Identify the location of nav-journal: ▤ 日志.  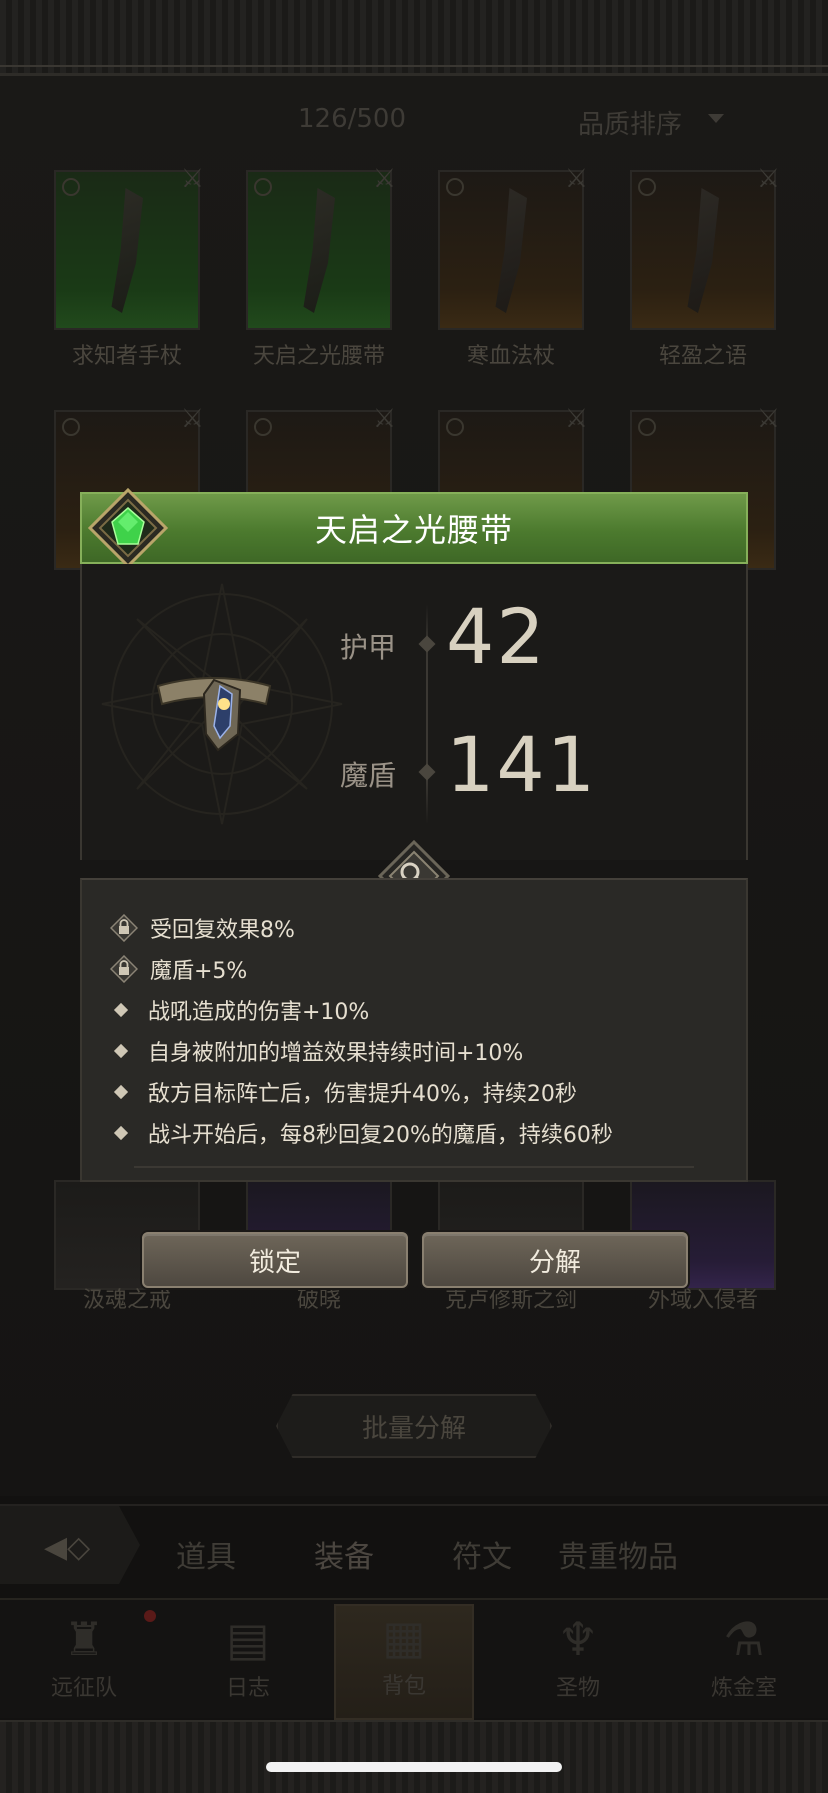
(248, 1663).